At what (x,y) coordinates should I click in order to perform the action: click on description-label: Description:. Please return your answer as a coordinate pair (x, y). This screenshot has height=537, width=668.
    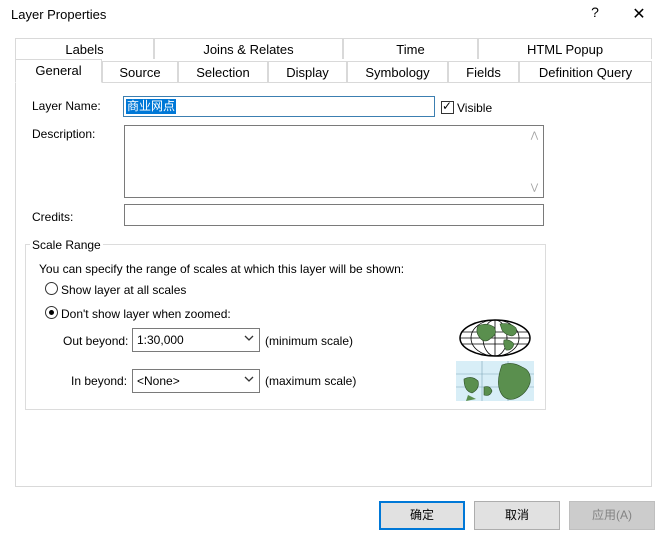
    Looking at the image, I should click on (64, 134).